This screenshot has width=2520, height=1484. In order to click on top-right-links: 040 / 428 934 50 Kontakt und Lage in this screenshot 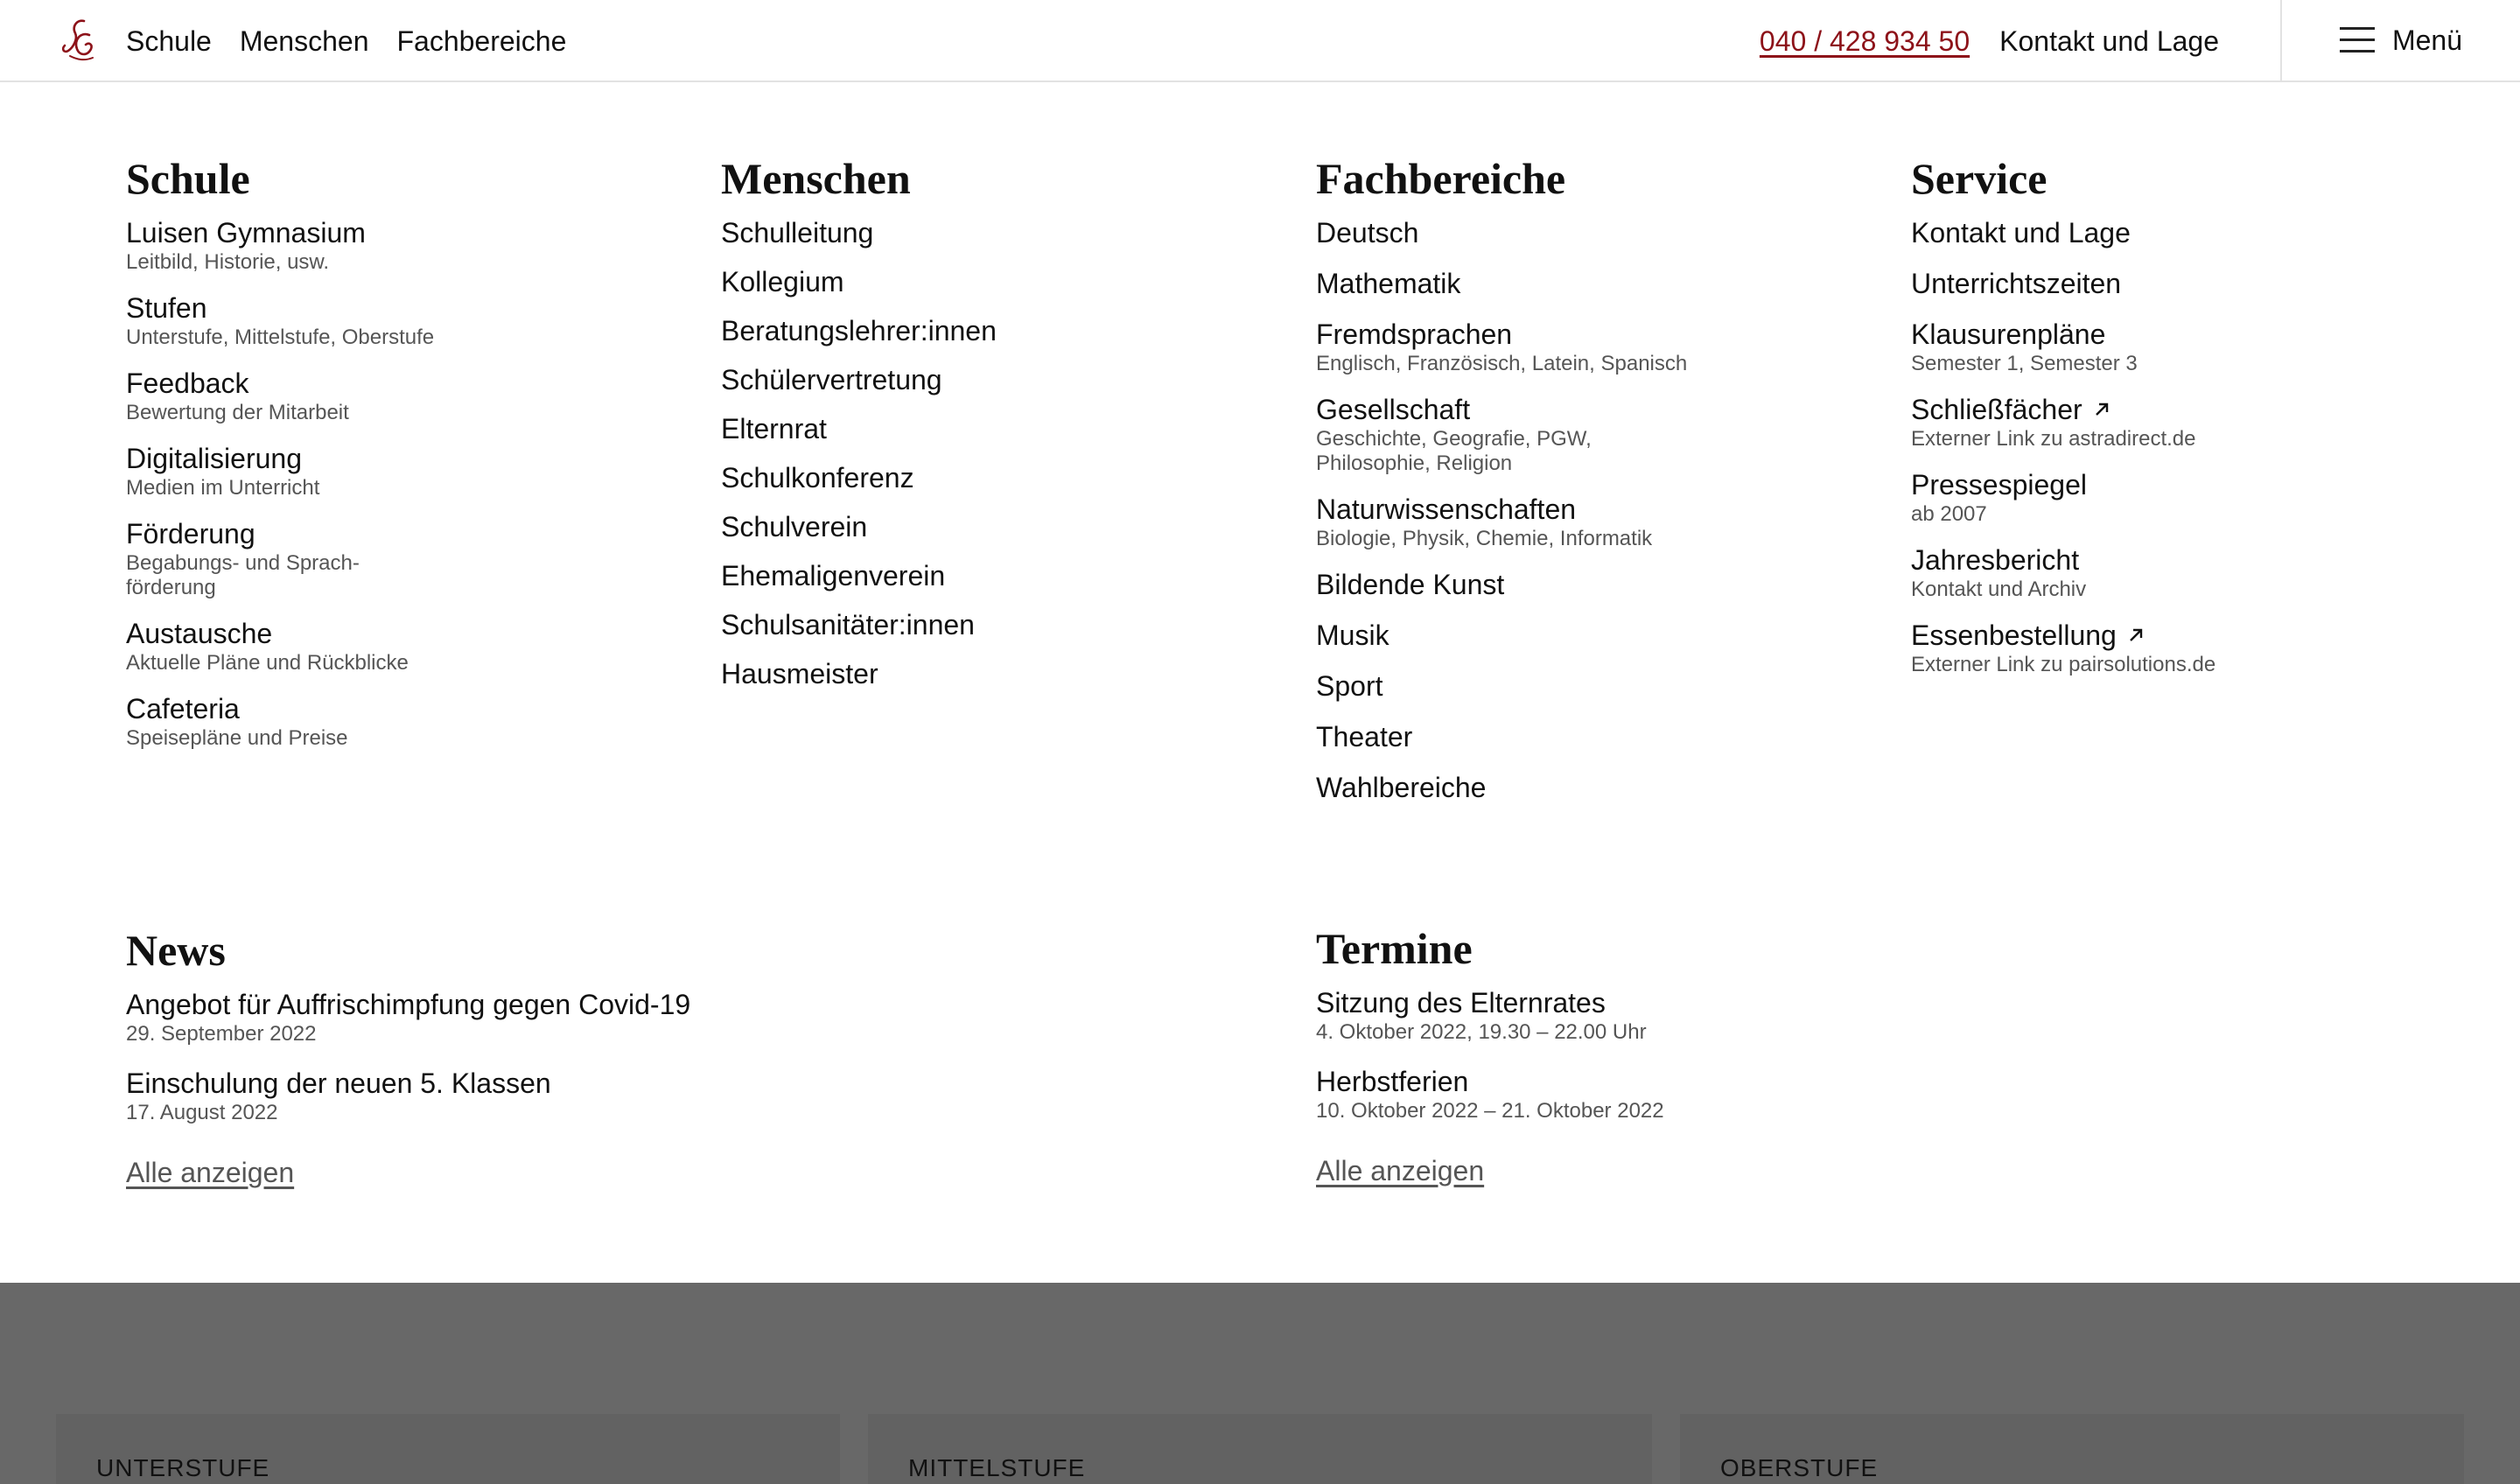, I will do `click(1989, 41)`.